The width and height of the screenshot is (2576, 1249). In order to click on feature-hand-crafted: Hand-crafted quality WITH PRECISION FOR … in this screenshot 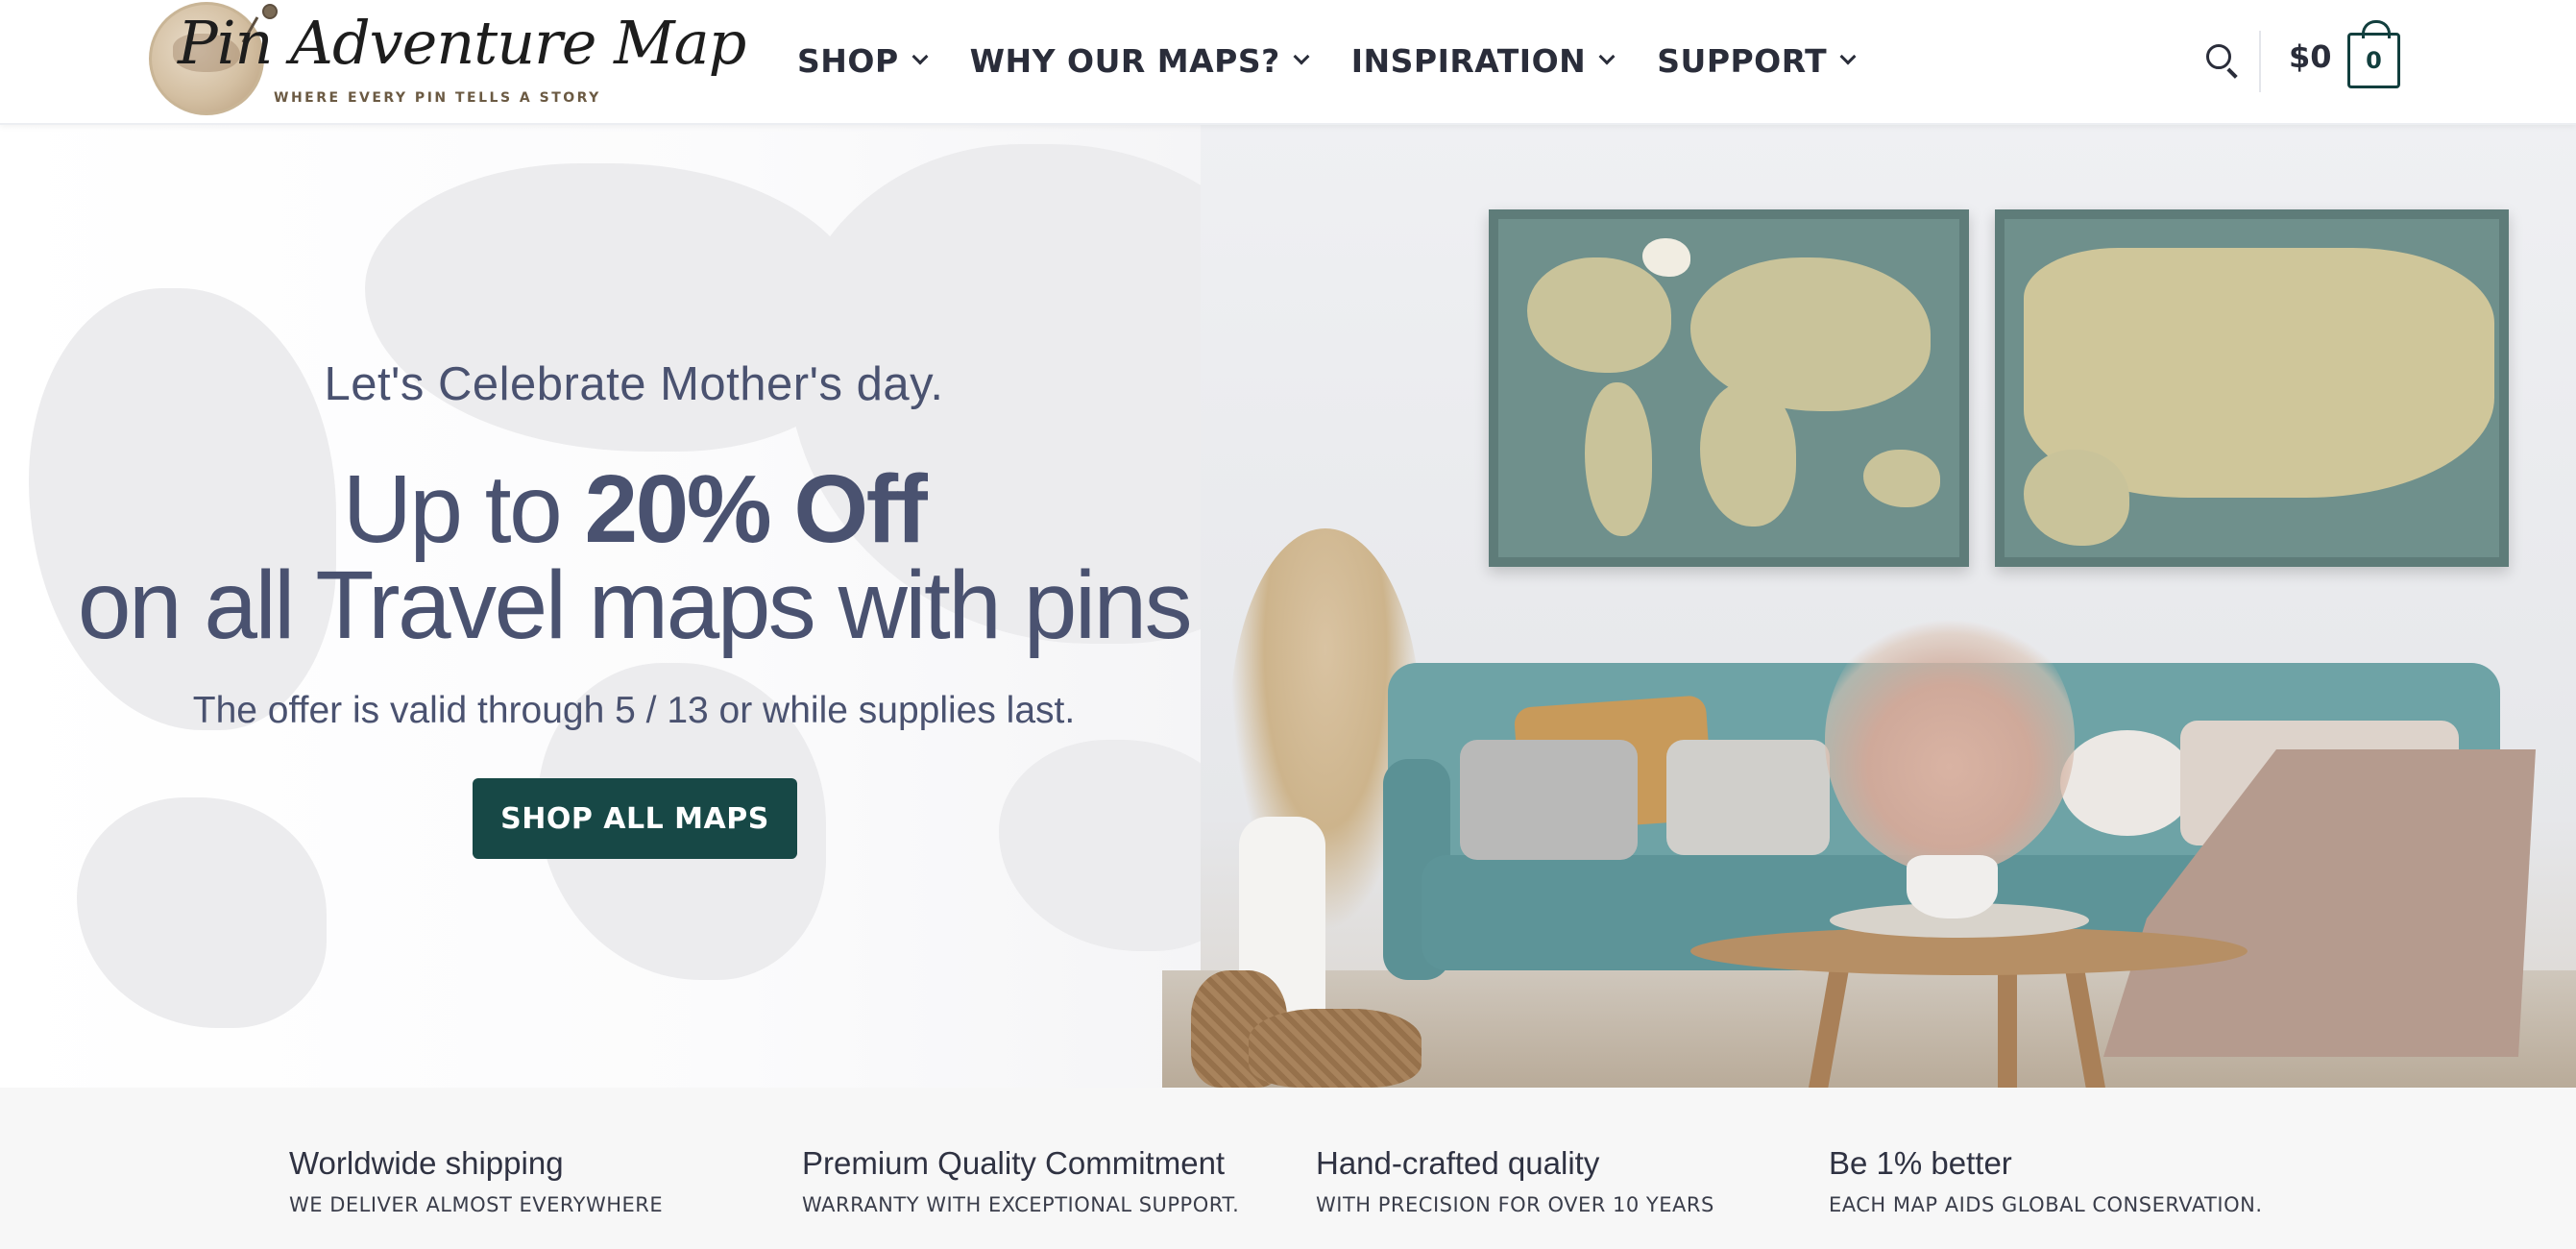, I will do `click(1515, 1180)`.